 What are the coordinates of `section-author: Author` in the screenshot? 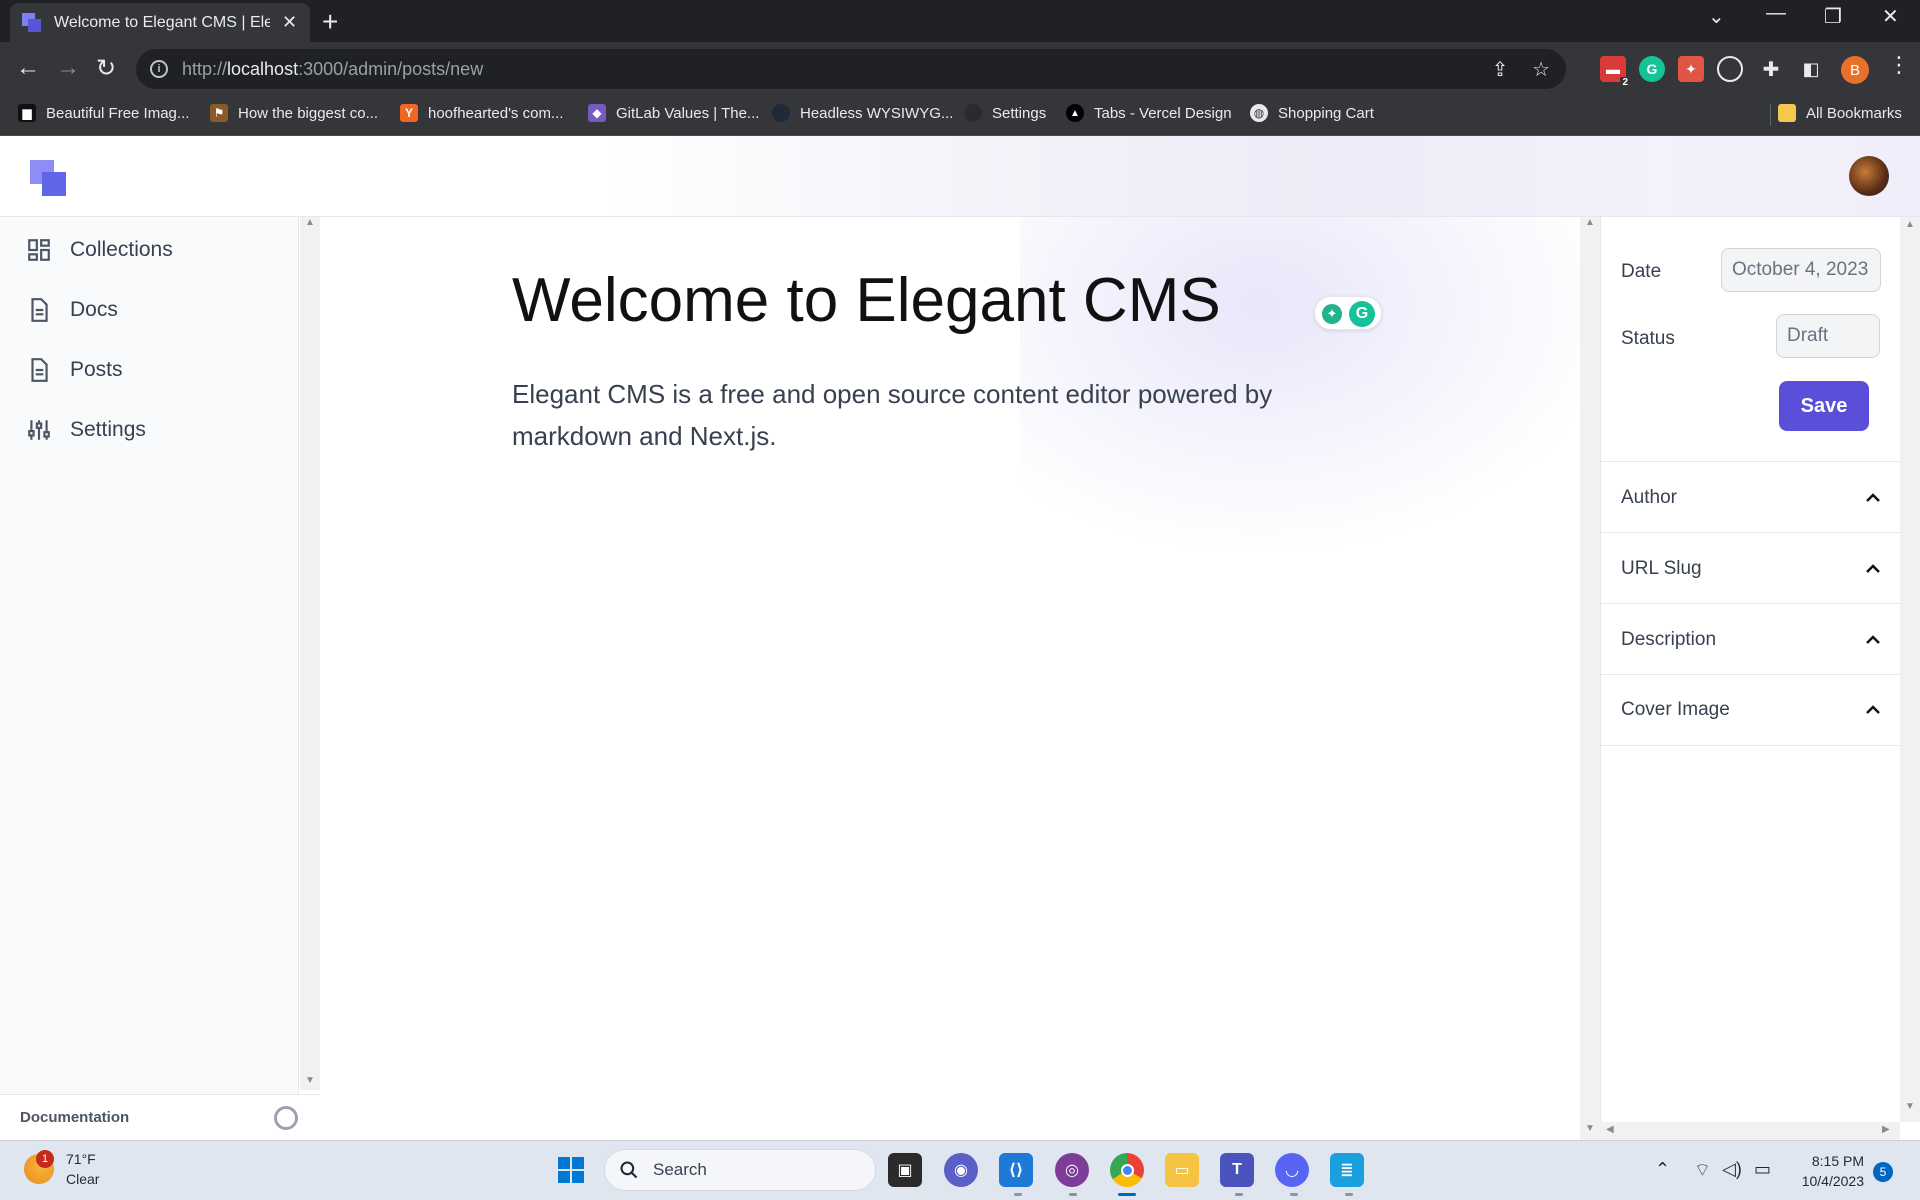 It's located at (1751, 497).